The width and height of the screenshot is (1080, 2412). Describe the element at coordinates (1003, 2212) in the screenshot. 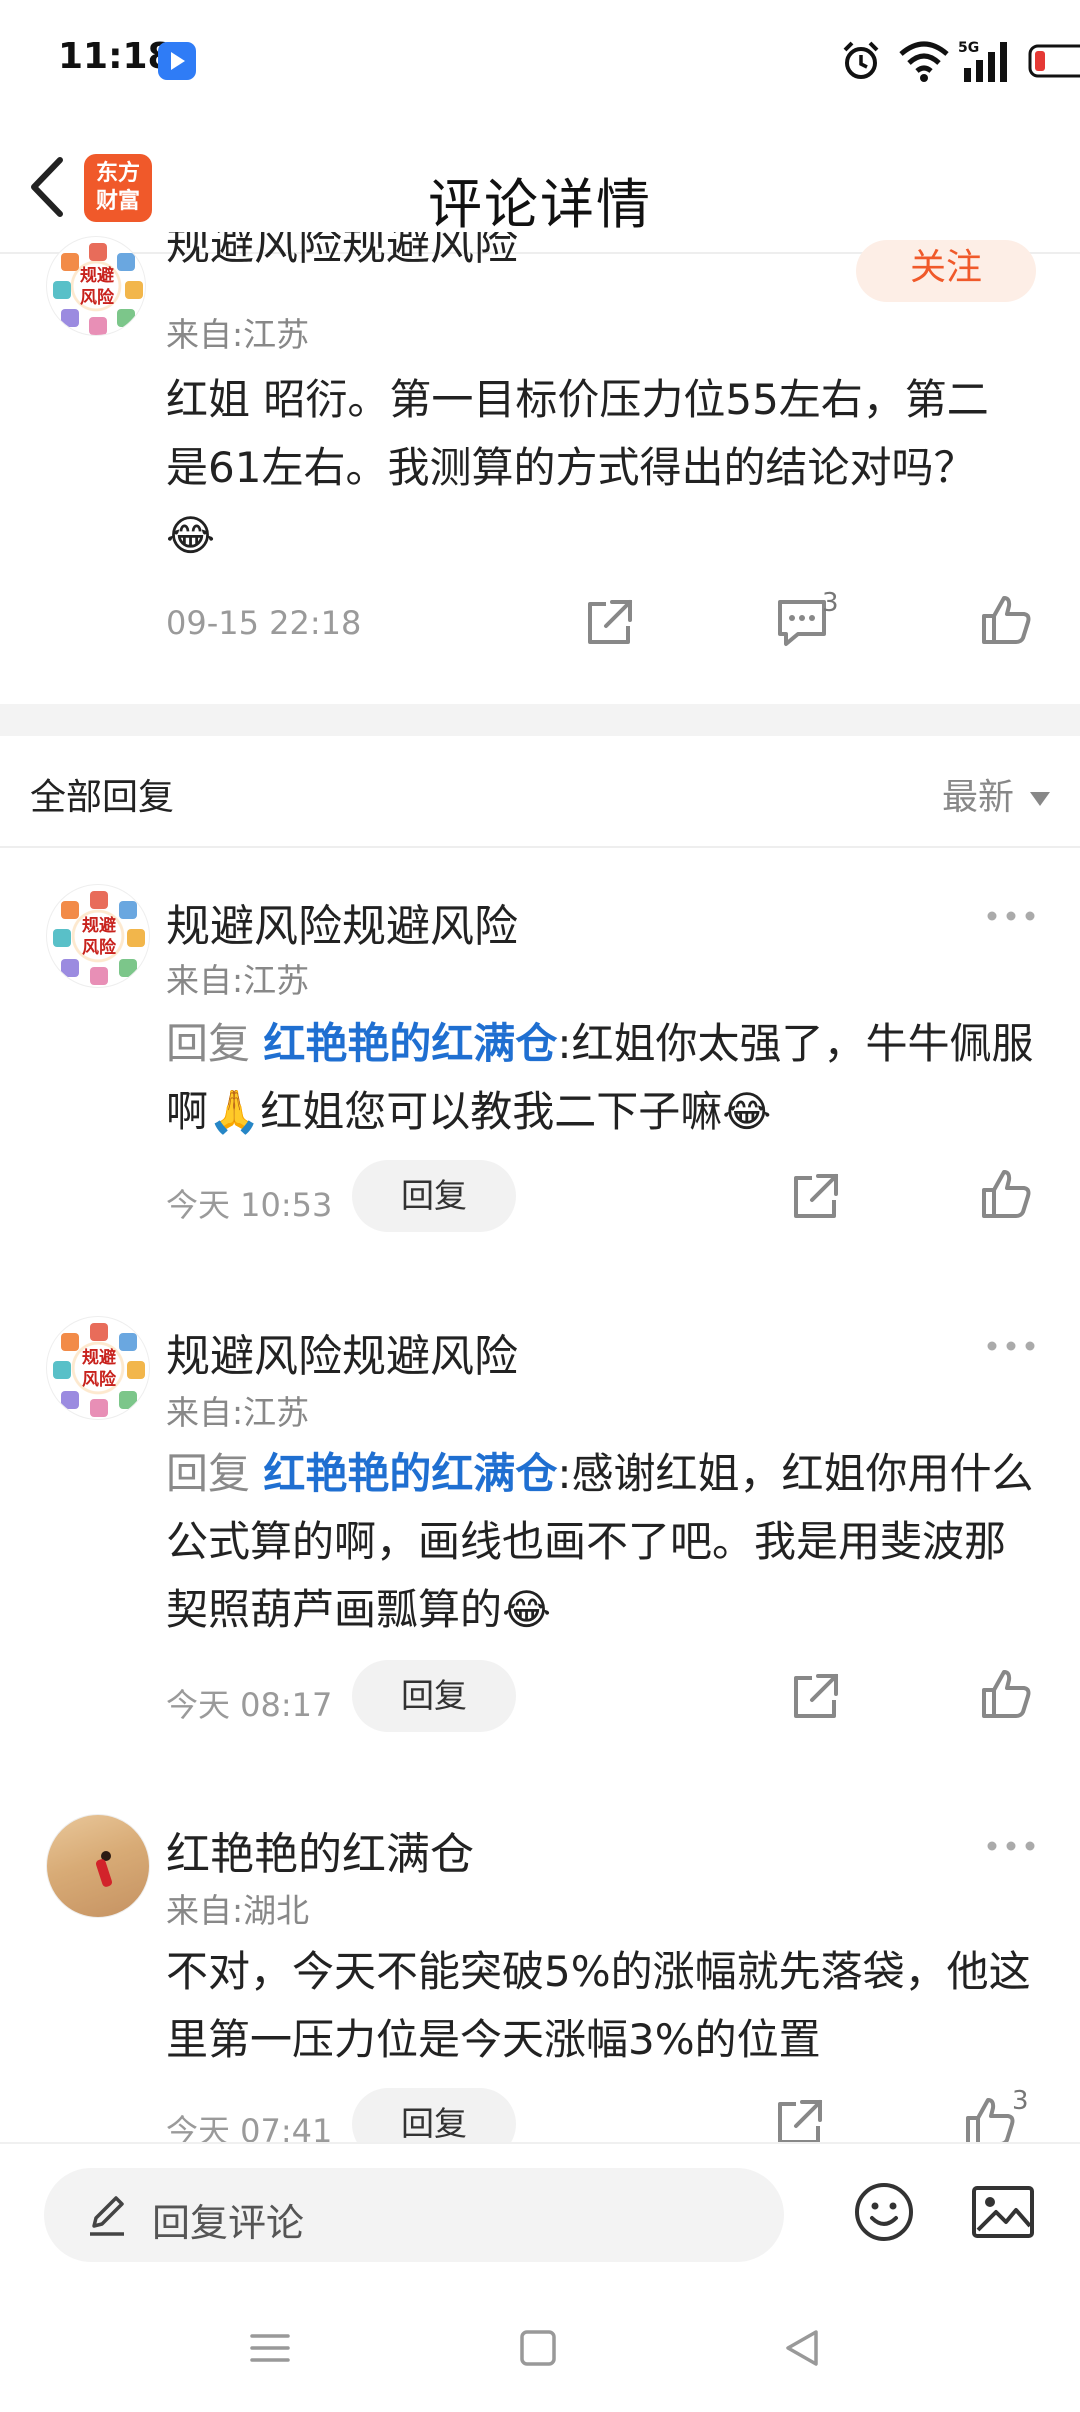

I see `image-icon` at that location.